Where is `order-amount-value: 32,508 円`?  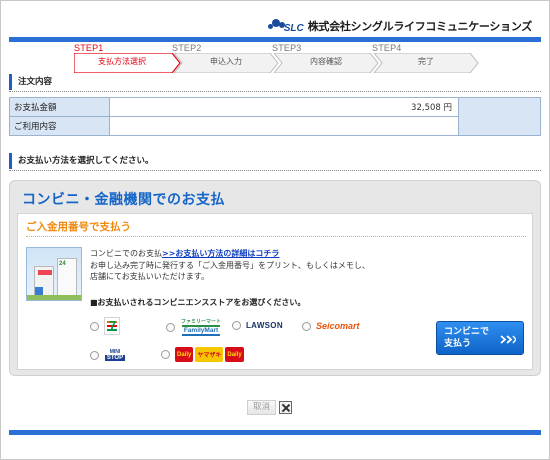 order-amount-value: 32,508 円 is located at coordinates (284, 107).